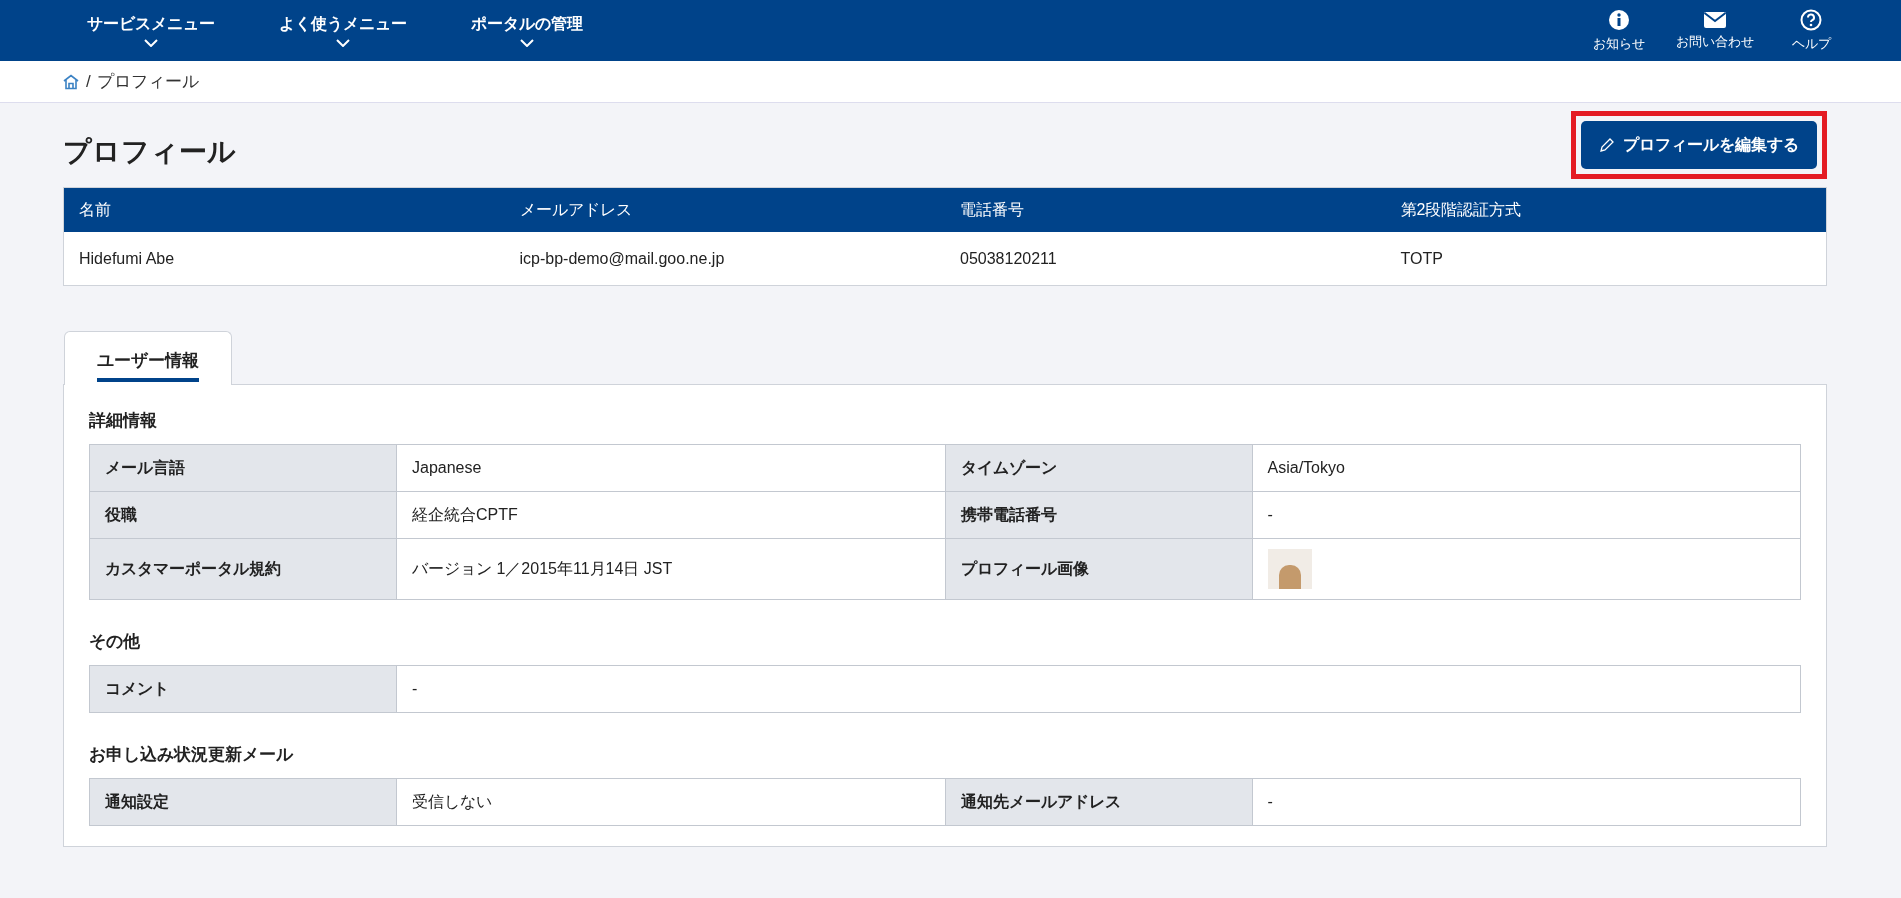 This screenshot has width=1901, height=898. I want to click on tab: ユーザー情報, so click(148, 358).